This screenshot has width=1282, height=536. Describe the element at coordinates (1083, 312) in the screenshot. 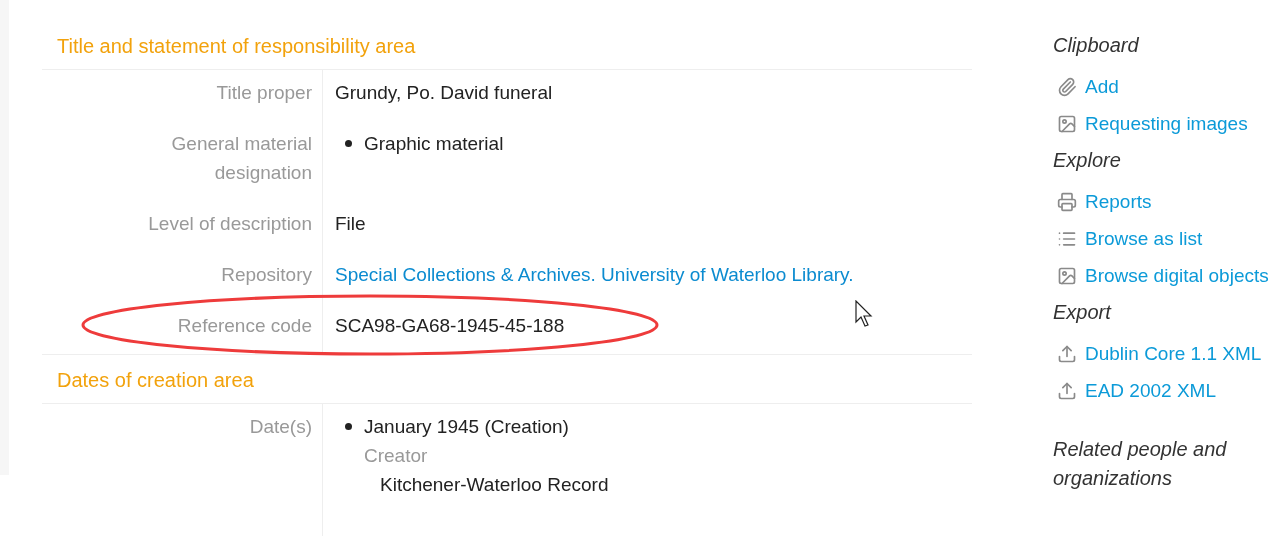

I see `sidebar-heading: Export` at that location.